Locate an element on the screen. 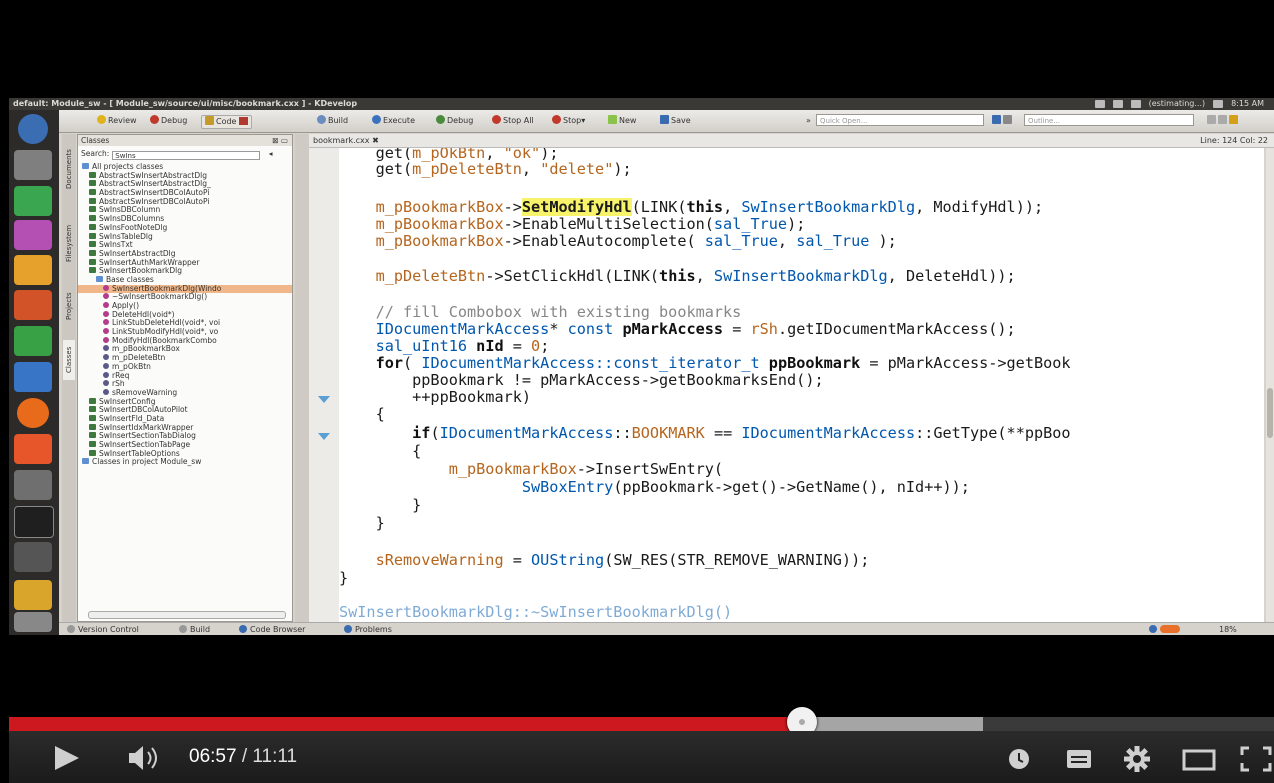  editor-scrollbar is located at coordinates (1270, 385).